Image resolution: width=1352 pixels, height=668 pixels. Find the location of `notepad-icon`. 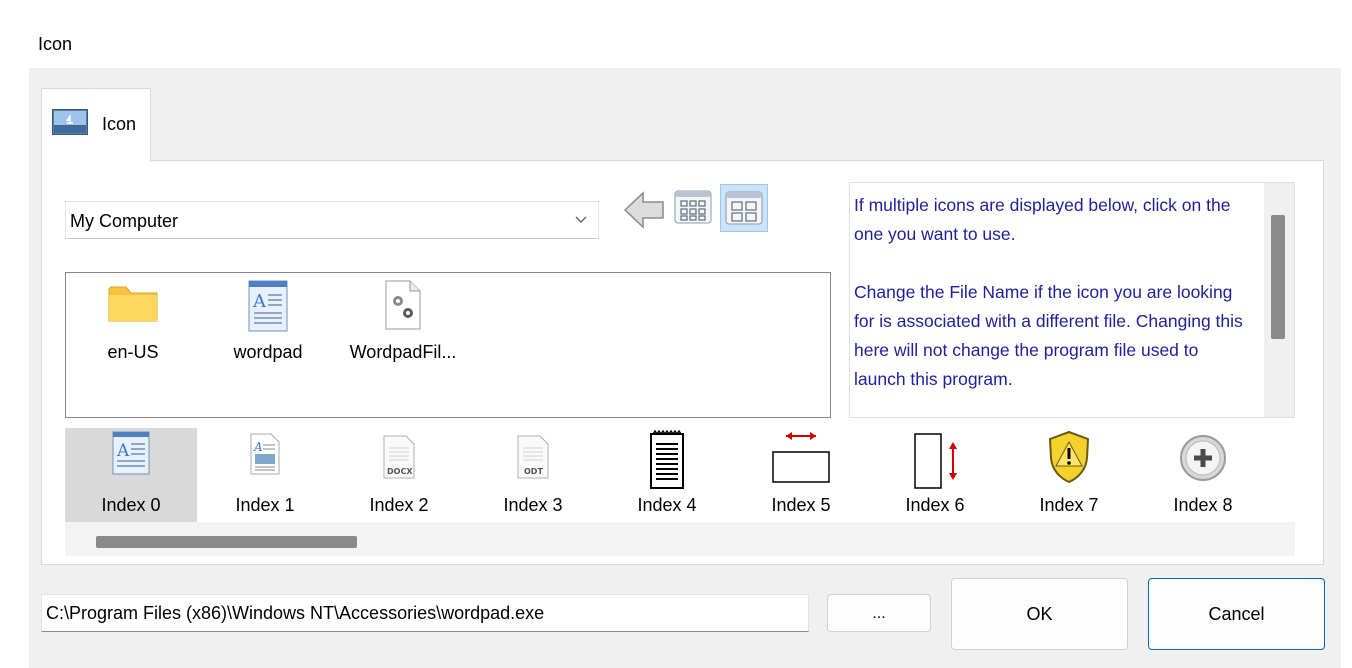

notepad-icon is located at coordinates (667, 459).